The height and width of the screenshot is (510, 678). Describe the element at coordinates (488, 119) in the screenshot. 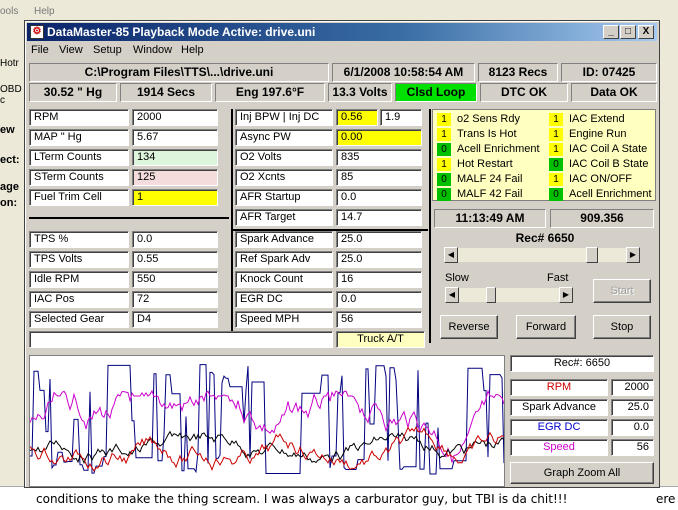

I see `status-flag-label: o2 Sens Rdy` at that location.